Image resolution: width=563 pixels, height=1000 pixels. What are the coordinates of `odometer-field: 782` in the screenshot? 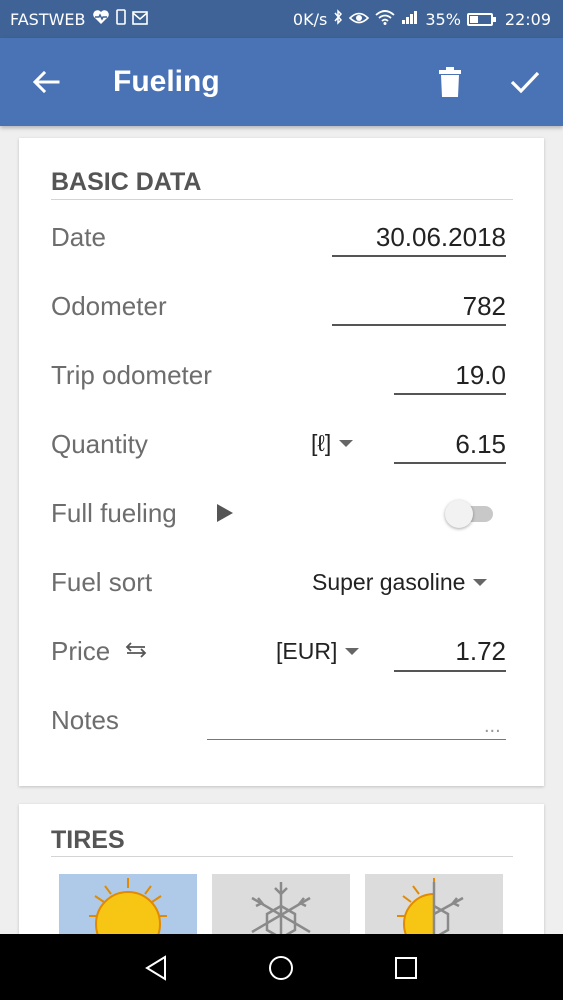 It's located at (419, 306).